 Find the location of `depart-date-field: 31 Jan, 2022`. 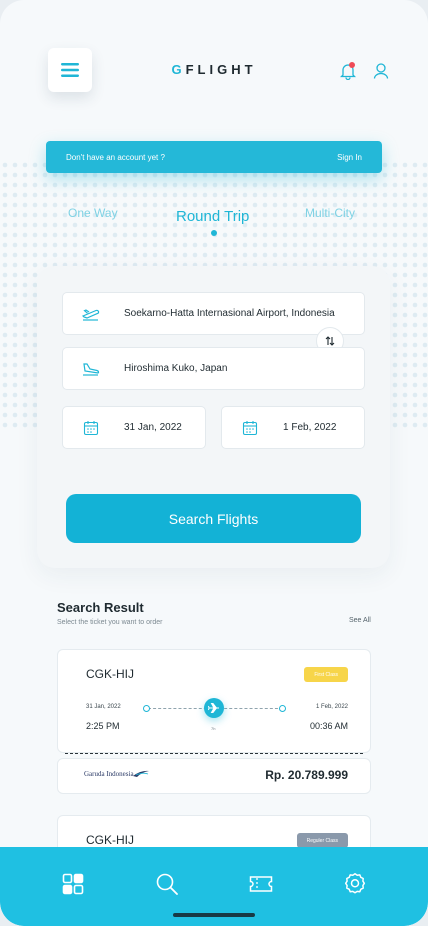

depart-date-field: 31 Jan, 2022 is located at coordinates (134, 427).